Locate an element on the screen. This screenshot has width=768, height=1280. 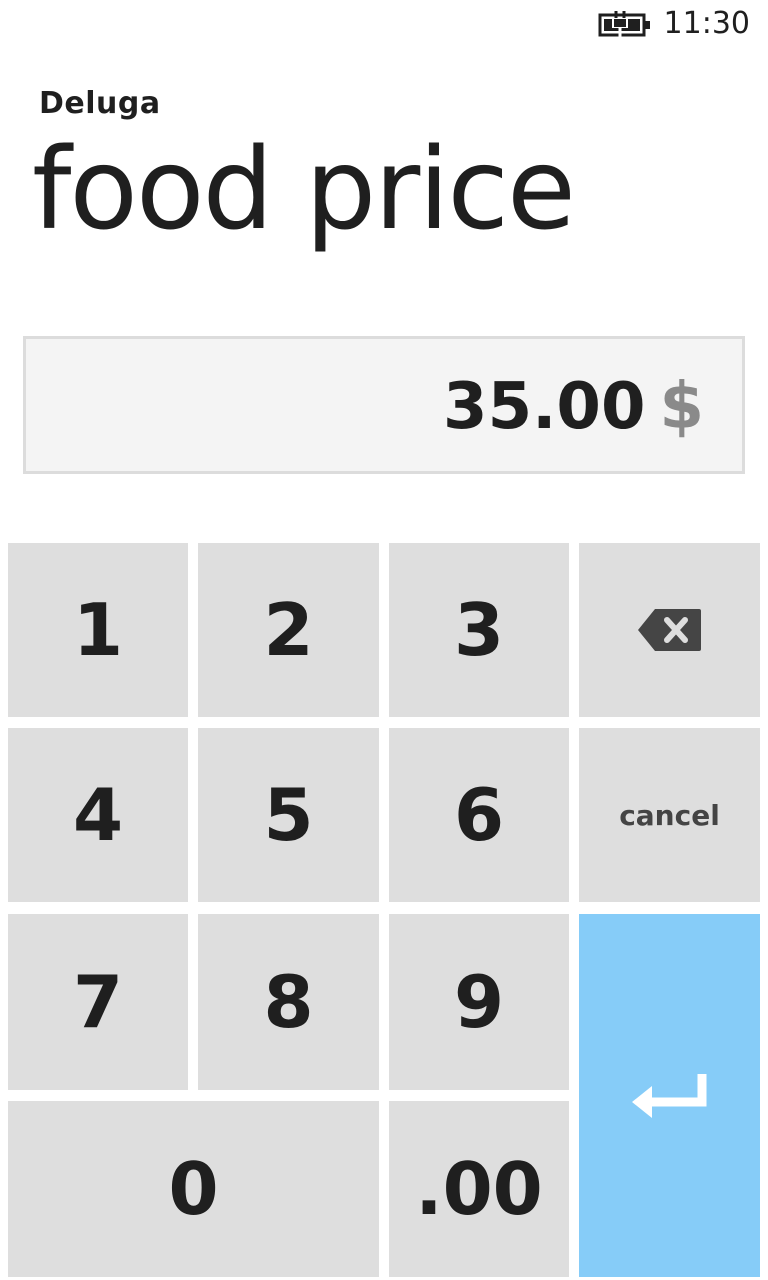
key-0-label: 0 is located at coordinates (193, 1189).